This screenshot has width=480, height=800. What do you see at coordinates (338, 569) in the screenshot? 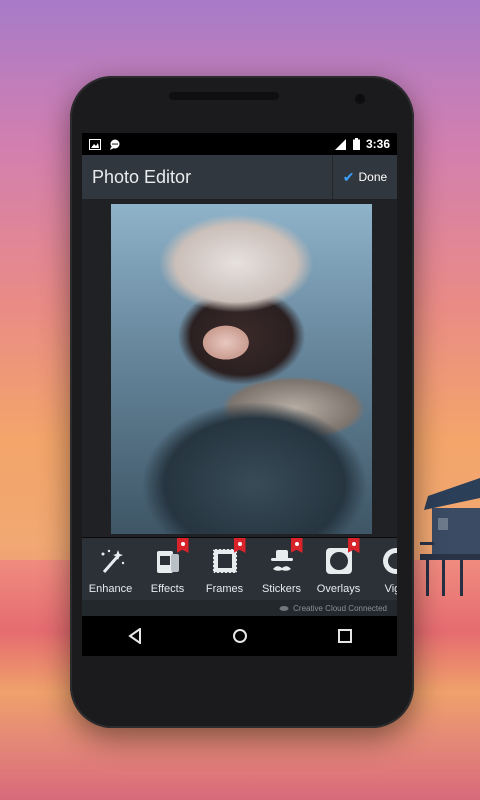
I see `tool-overlays: Overlays` at bounding box center [338, 569].